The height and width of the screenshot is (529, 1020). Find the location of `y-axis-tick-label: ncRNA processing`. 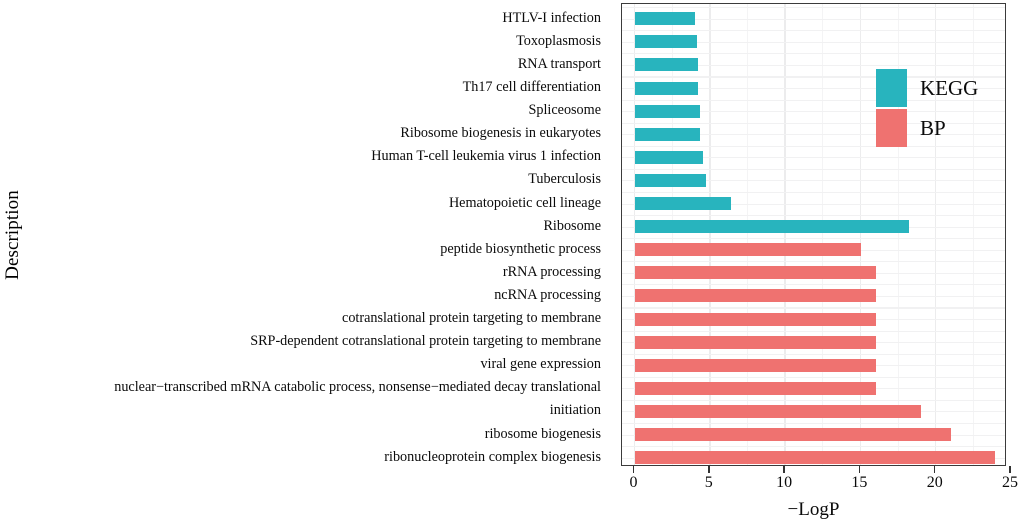

y-axis-tick-label: ncRNA processing is located at coordinates (547, 294).